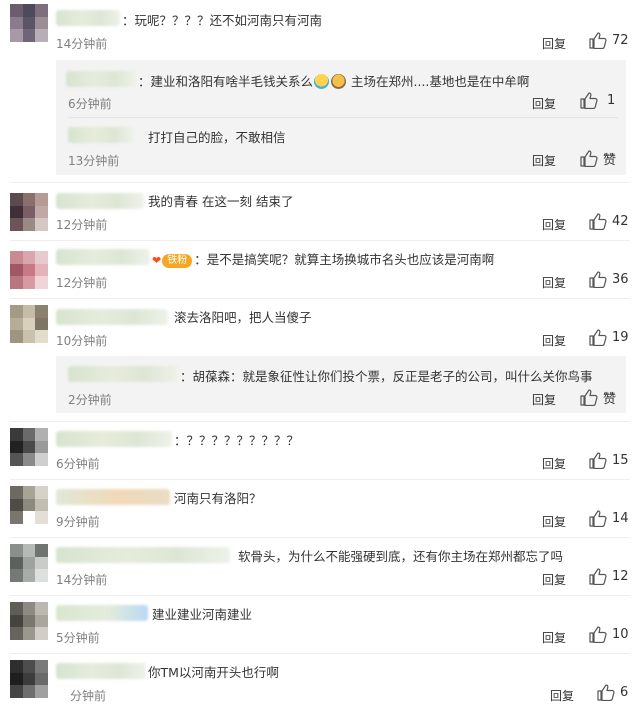  I want to click on comment: 我的青春 在这一刻 结束了 12分钟前 回复 42, so click(319, 211).